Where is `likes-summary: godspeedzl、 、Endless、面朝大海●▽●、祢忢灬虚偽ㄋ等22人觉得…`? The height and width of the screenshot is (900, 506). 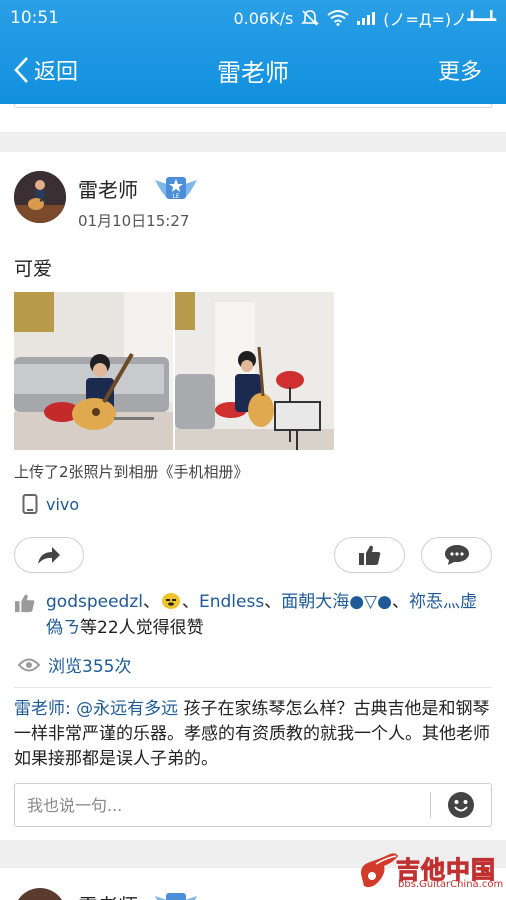 likes-summary: godspeedzl、 、Endless、面朝大海●▽●、祢忢灬虚偽ㄋ等22人觉得… is located at coordinates (253, 615).